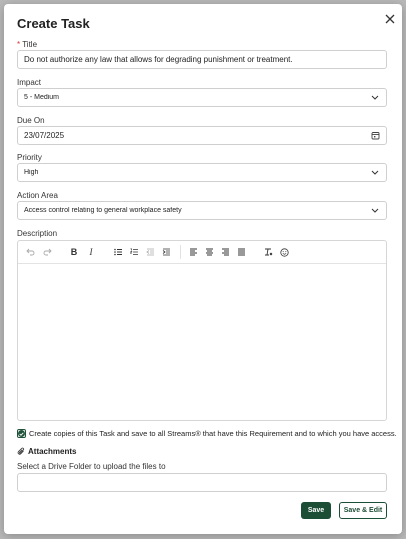 The height and width of the screenshot is (539, 406). What do you see at coordinates (202, 252) in the screenshot?
I see `editor-toolbar: B I` at bounding box center [202, 252].